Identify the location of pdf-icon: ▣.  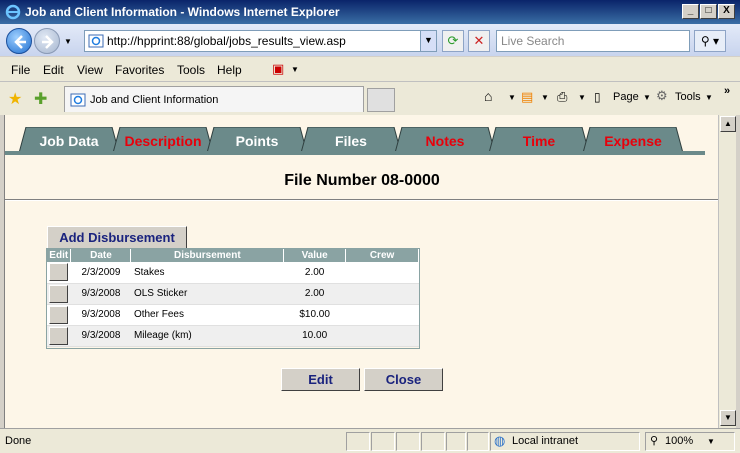
(278, 69).